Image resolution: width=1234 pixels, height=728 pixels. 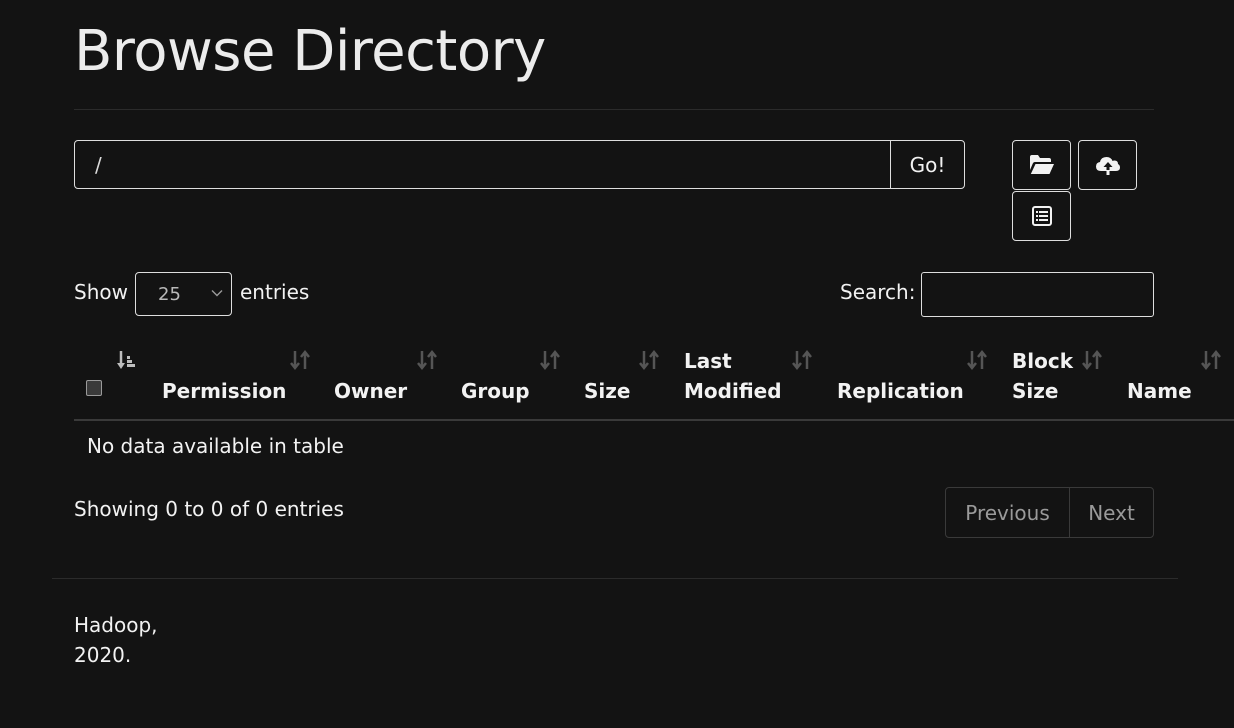 What do you see at coordinates (482, 164) in the screenshot?
I see `path-input` at bounding box center [482, 164].